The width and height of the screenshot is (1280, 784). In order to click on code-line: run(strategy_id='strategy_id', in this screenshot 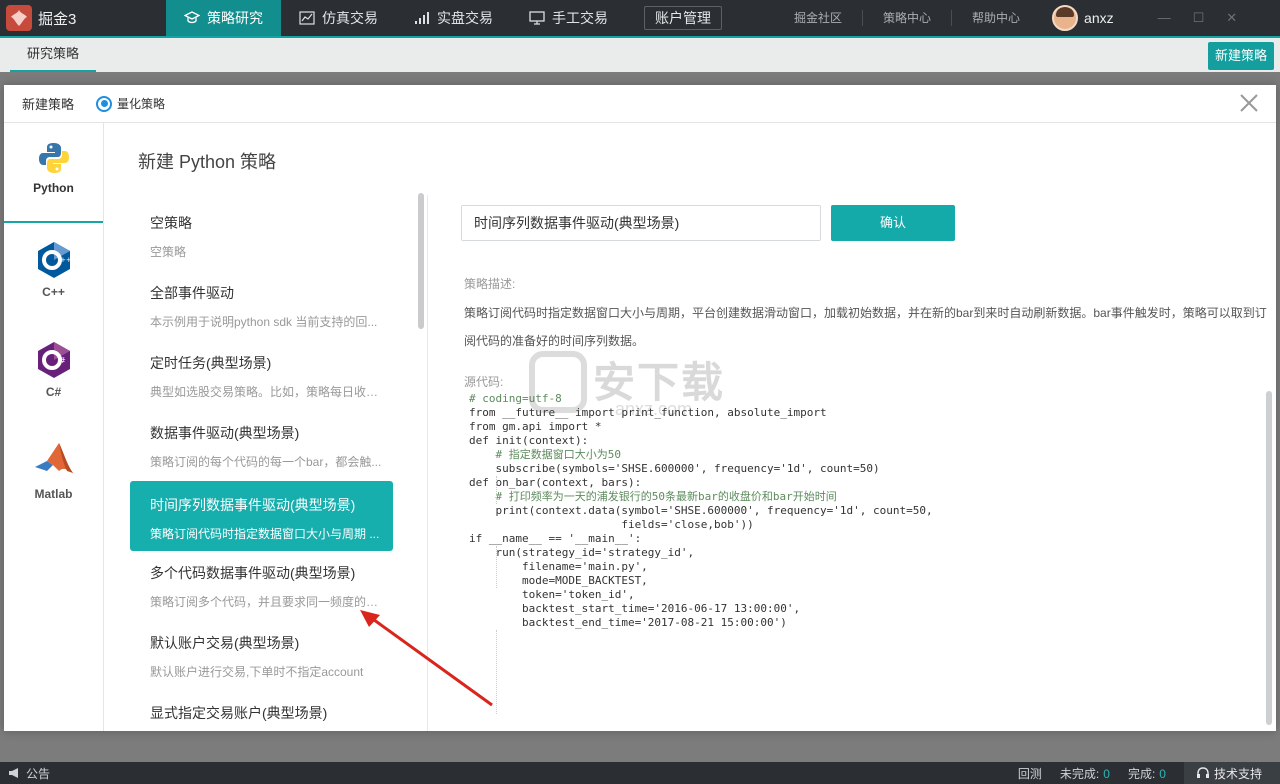, I will do `click(582, 552)`.